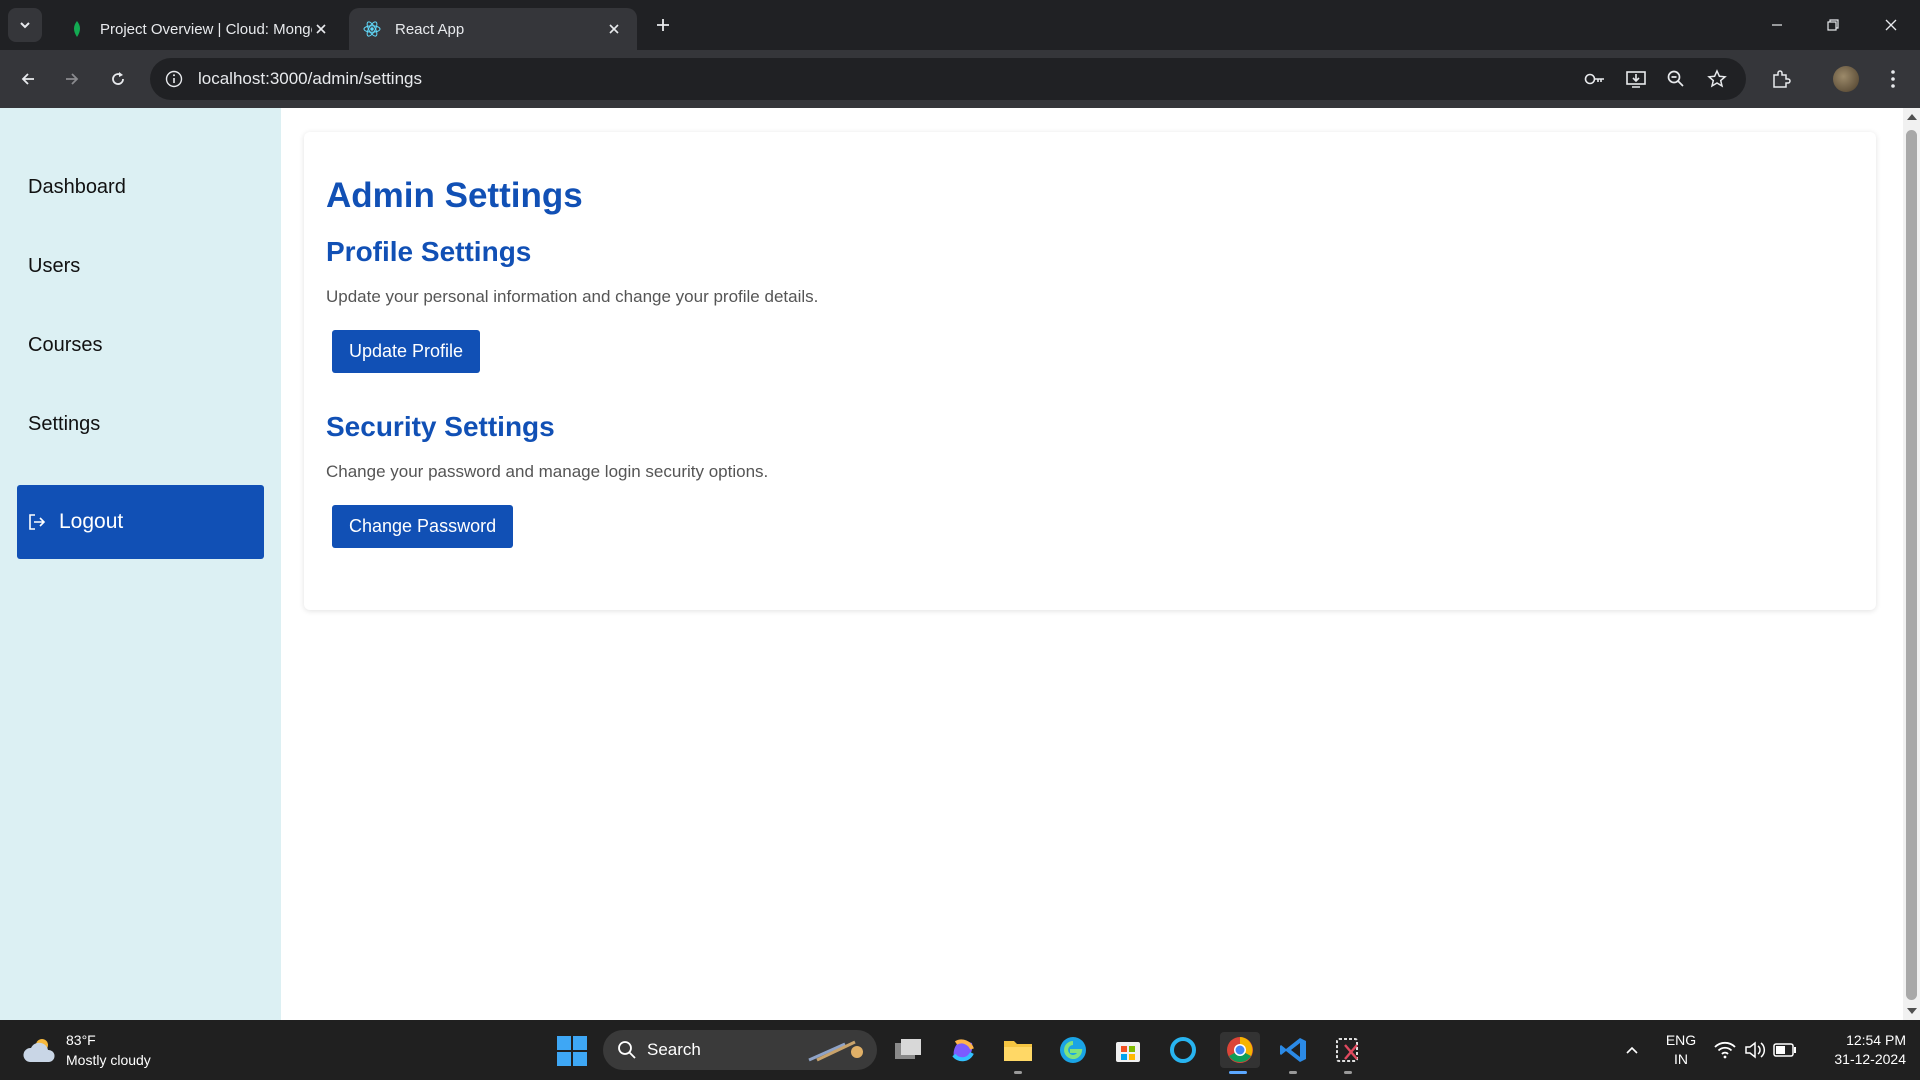 The height and width of the screenshot is (1080, 1920). Describe the element at coordinates (423, 526) in the screenshot. I see `change-password-button: Change Password` at that location.